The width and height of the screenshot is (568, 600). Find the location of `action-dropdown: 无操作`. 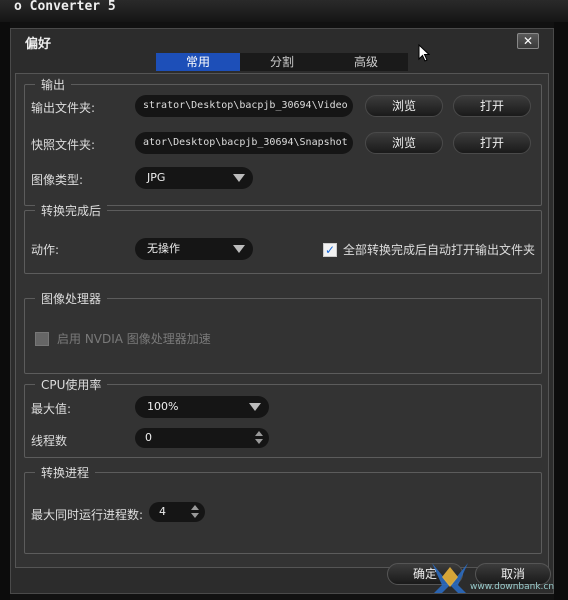

action-dropdown: 无操作 is located at coordinates (194, 249).